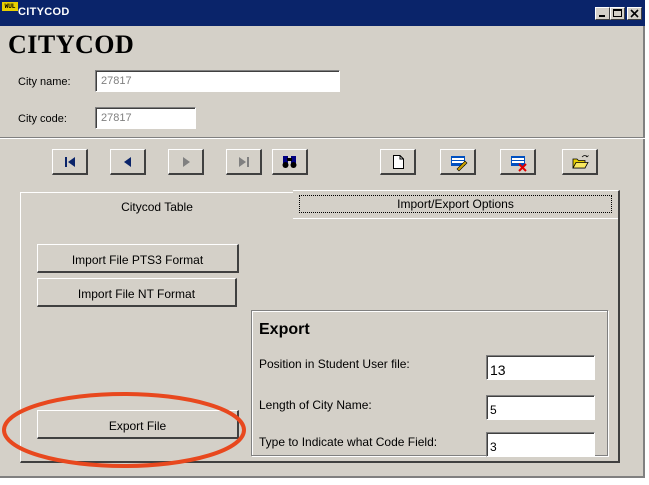 Image resolution: width=649 pixels, height=485 pixels. I want to click on first-record-button, so click(70, 162).